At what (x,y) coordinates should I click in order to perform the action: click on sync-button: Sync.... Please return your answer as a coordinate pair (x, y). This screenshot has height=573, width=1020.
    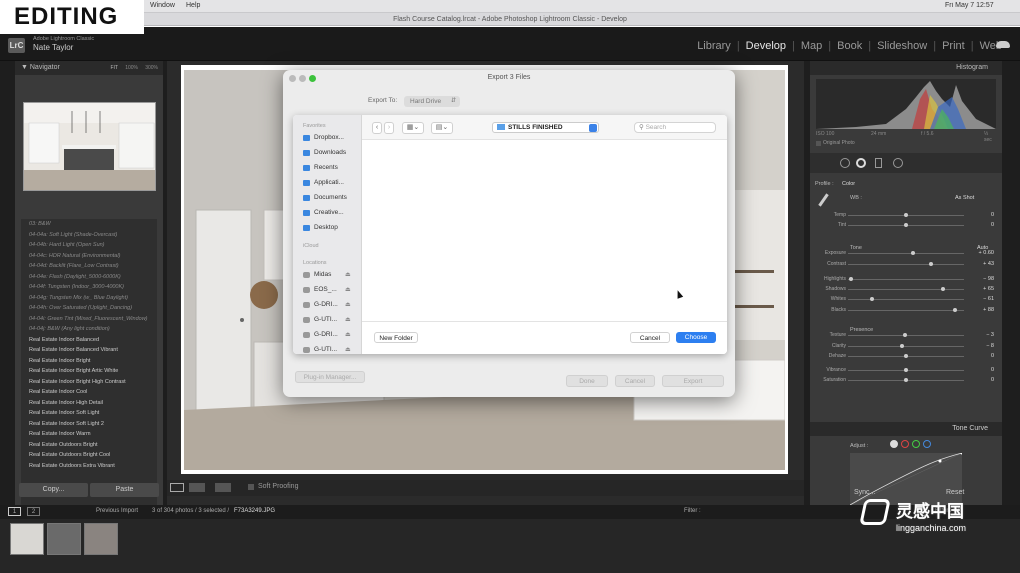
    Looking at the image, I should click on (864, 492).